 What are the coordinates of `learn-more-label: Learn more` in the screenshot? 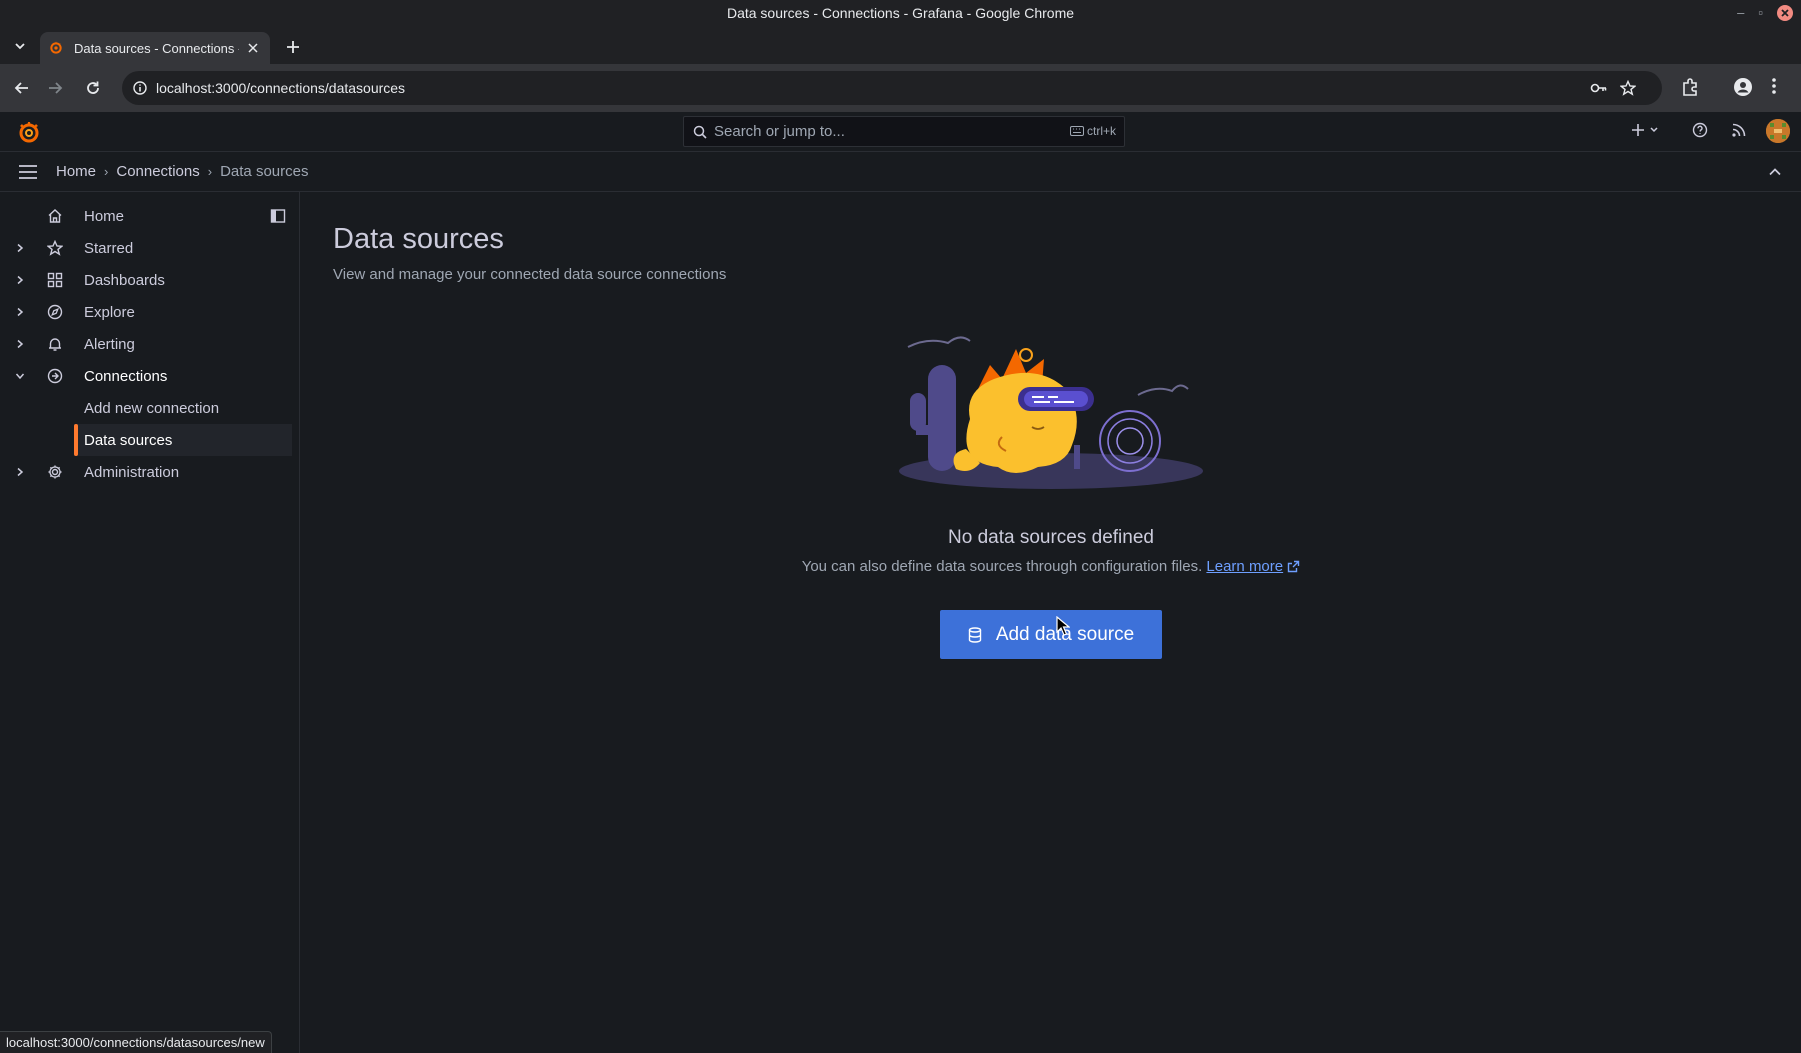 It's located at (1245, 566).